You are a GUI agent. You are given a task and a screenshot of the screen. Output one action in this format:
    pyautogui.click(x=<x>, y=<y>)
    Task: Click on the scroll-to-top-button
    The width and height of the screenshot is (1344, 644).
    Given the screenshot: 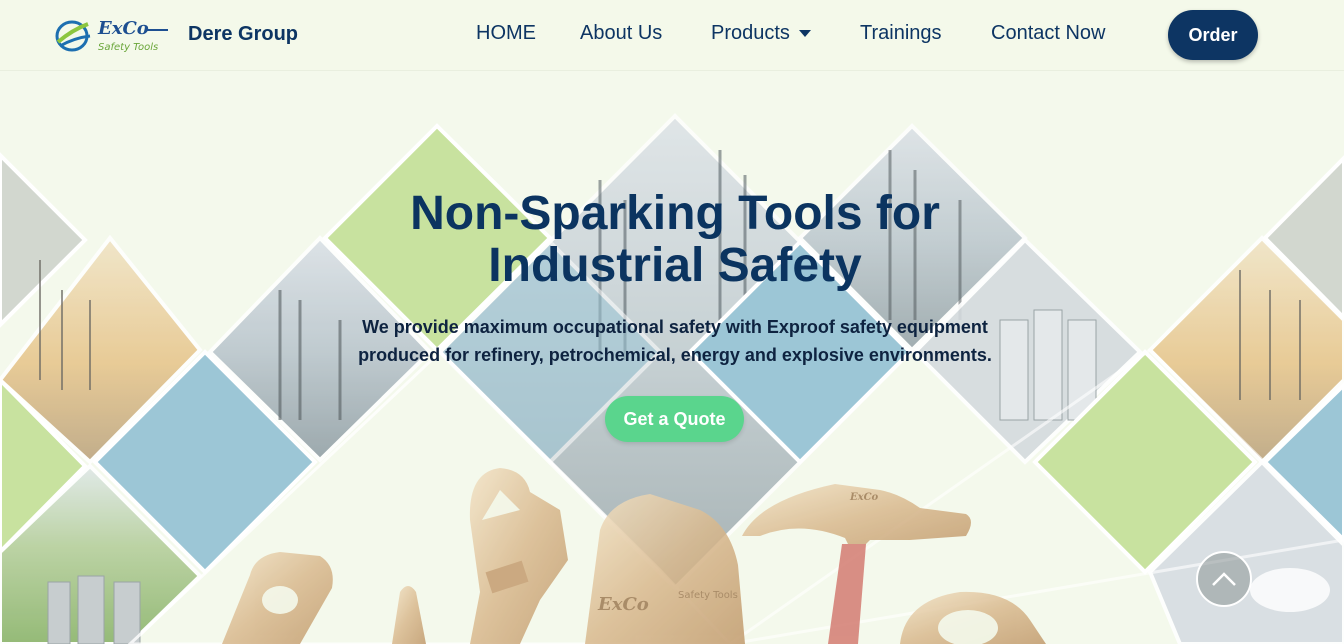 What is the action you would take?
    pyautogui.click(x=1224, y=579)
    